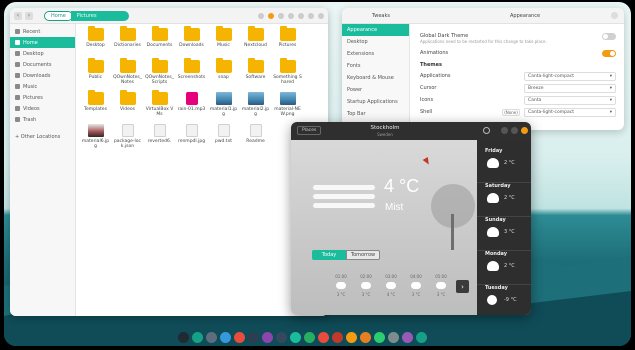 This screenshot has height=350, width=635. I want to click on file-item: Screenshots, so click(191, 74).